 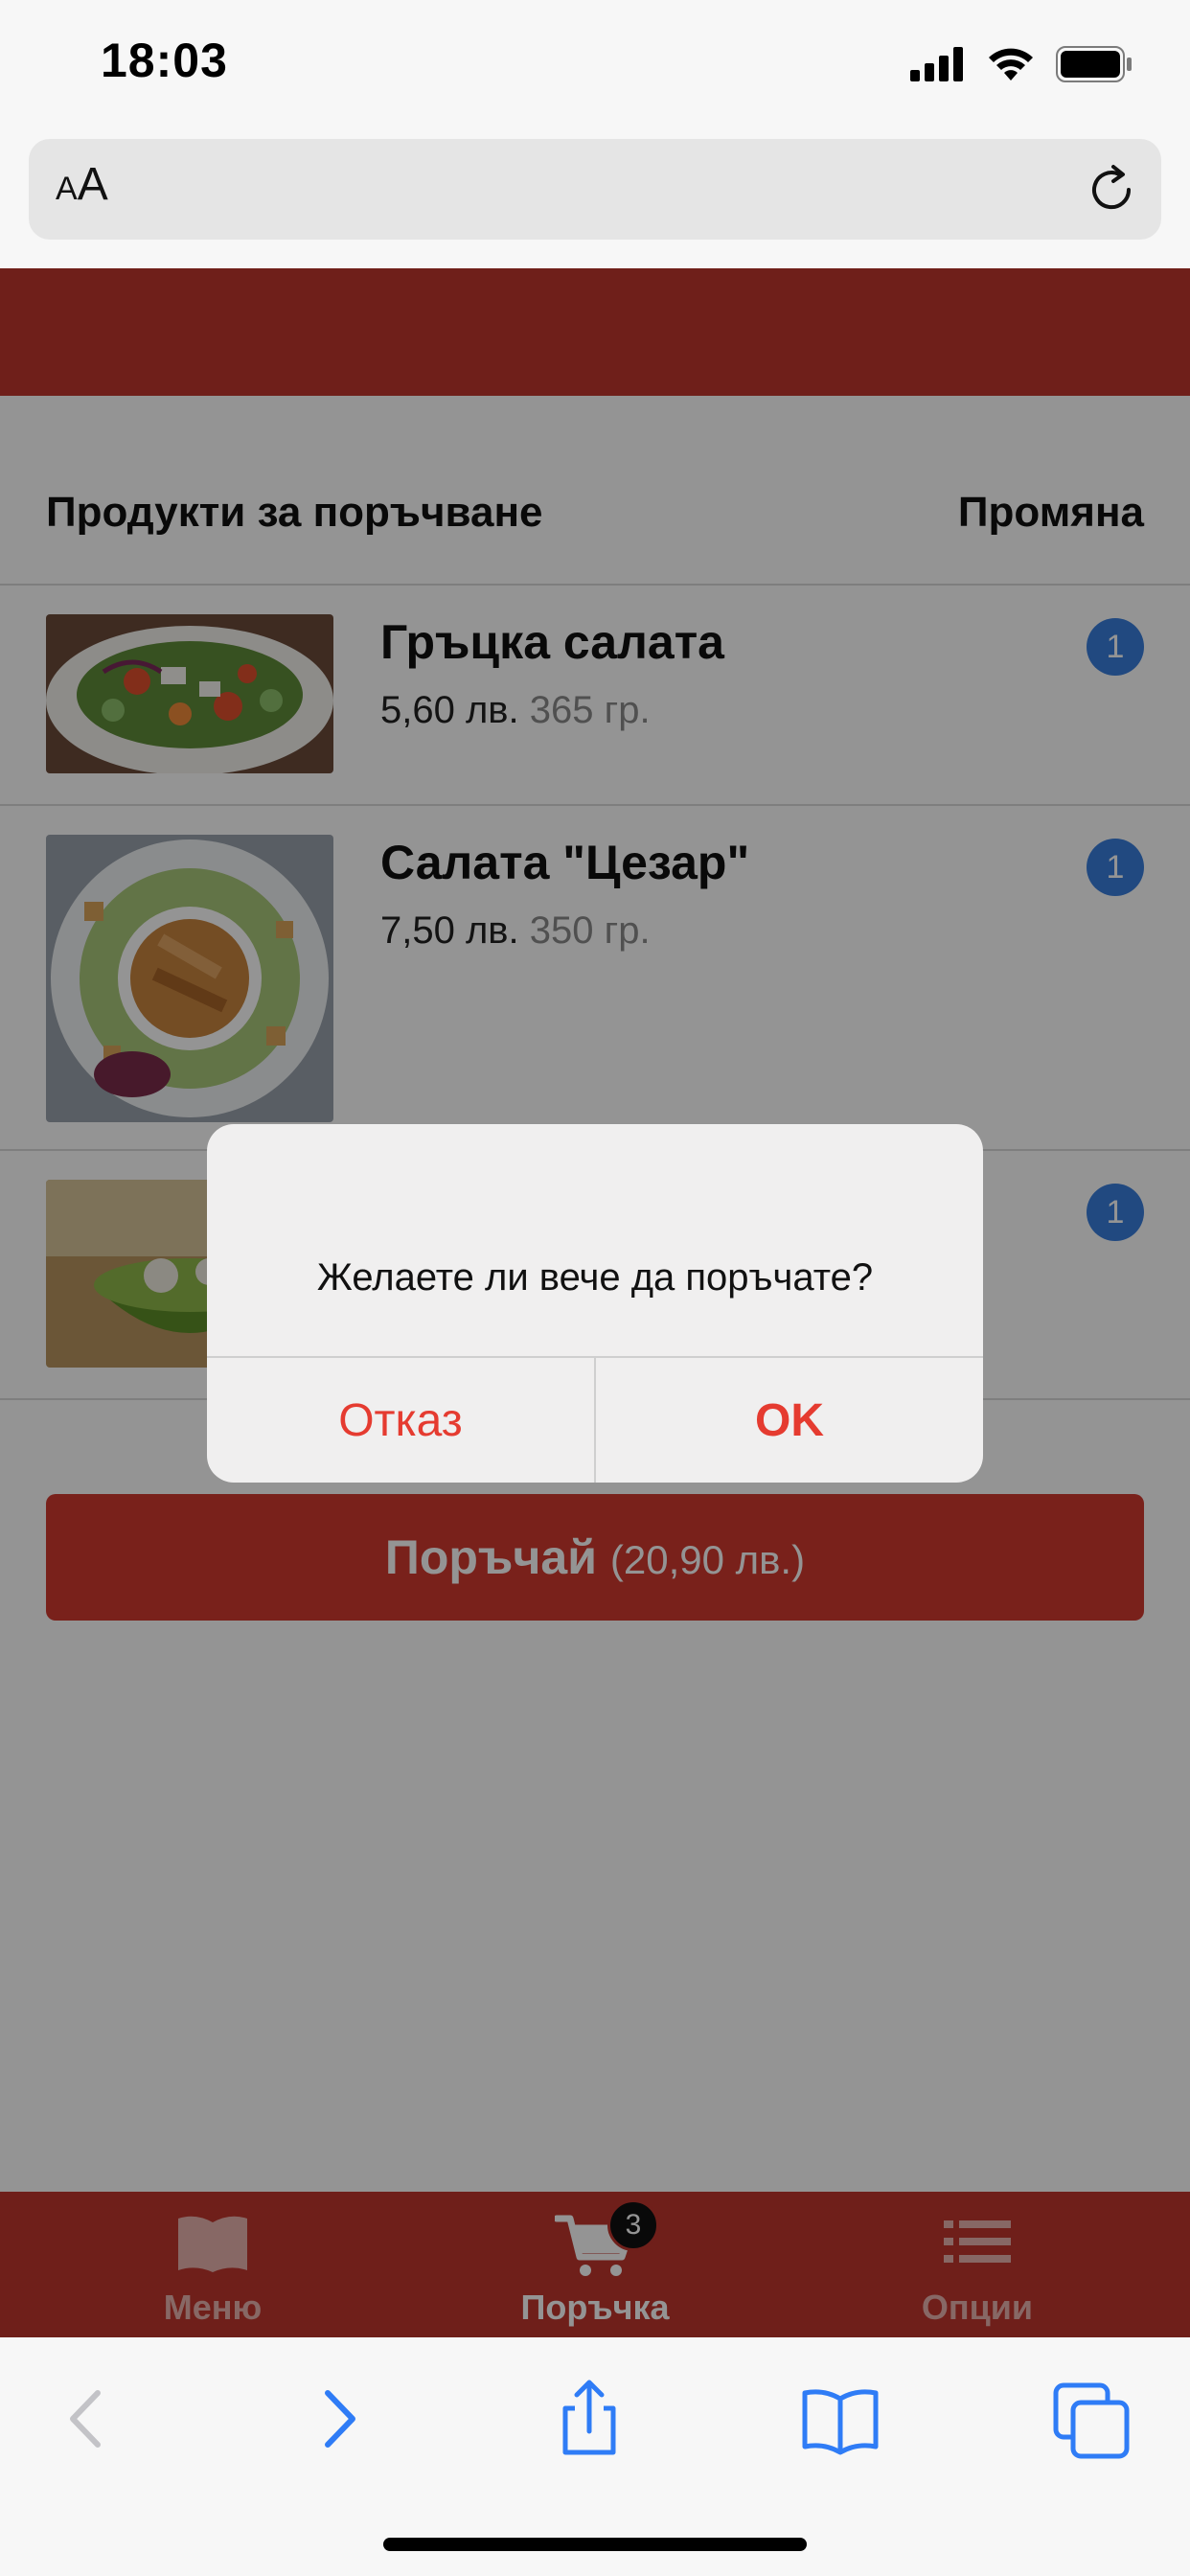 What do you see at coordinates (164, 60) in the screenshot?
I see `status-time: 18:03` at bounding box center [164, 60].